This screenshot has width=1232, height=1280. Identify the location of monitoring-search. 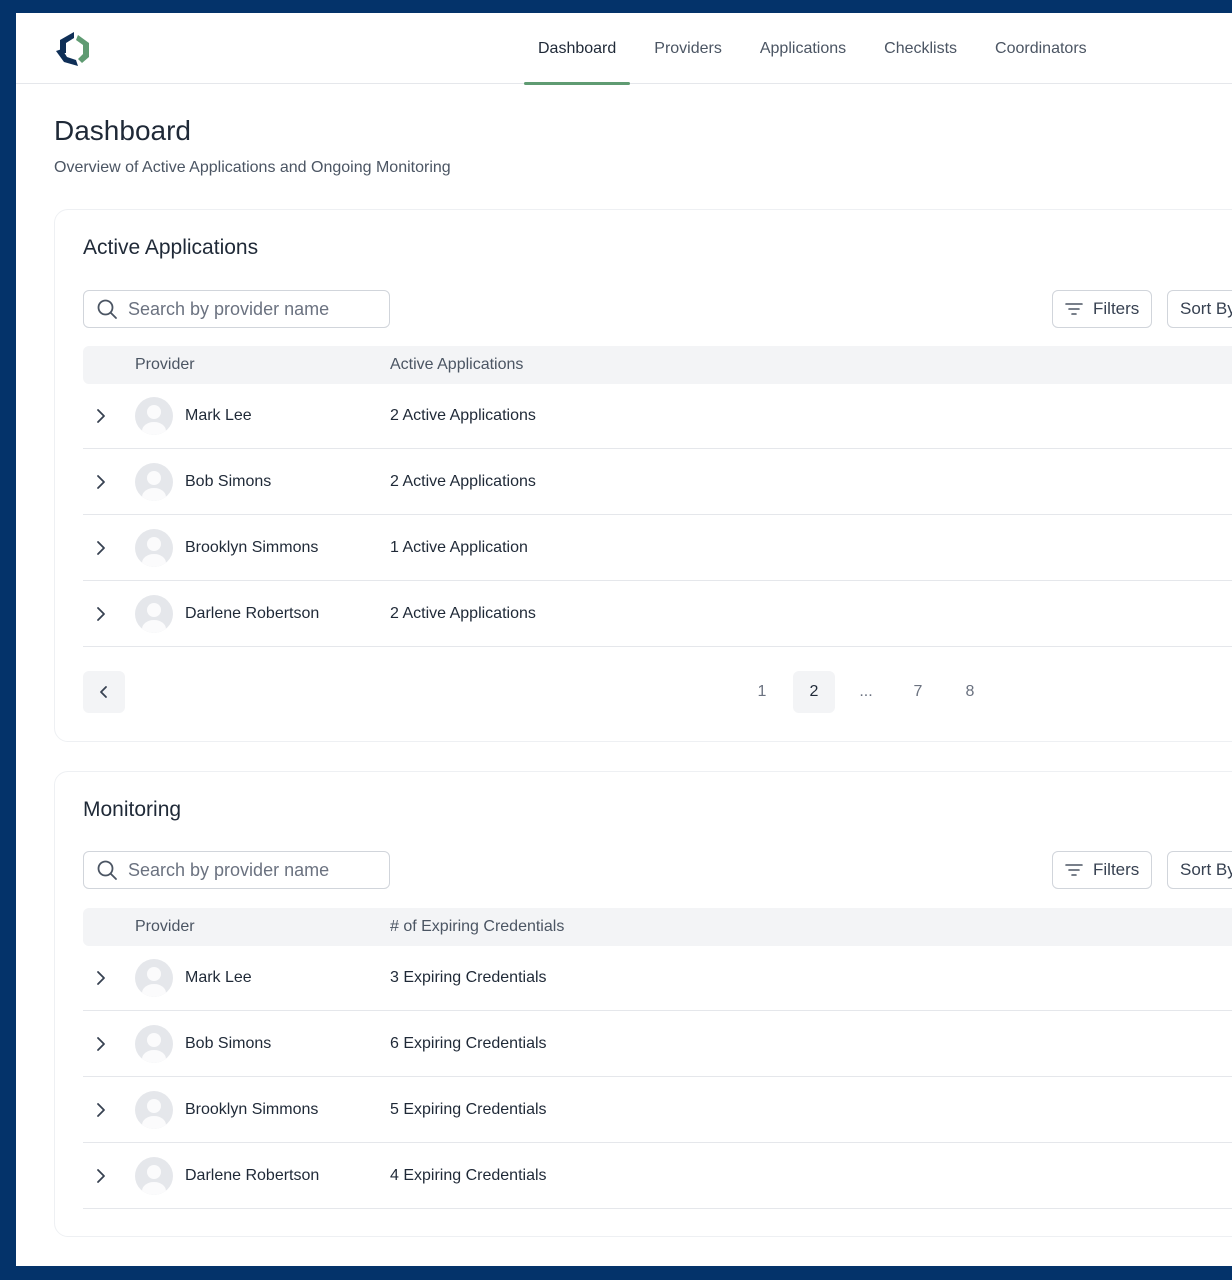
(236, 870).